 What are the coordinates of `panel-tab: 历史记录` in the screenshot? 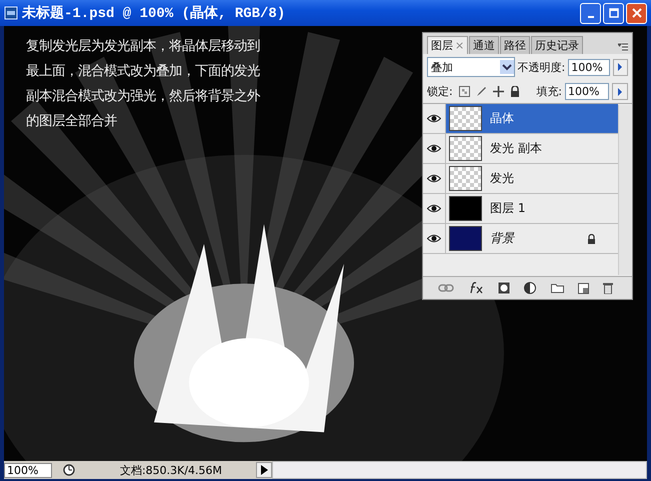 It's located at (557, 45).